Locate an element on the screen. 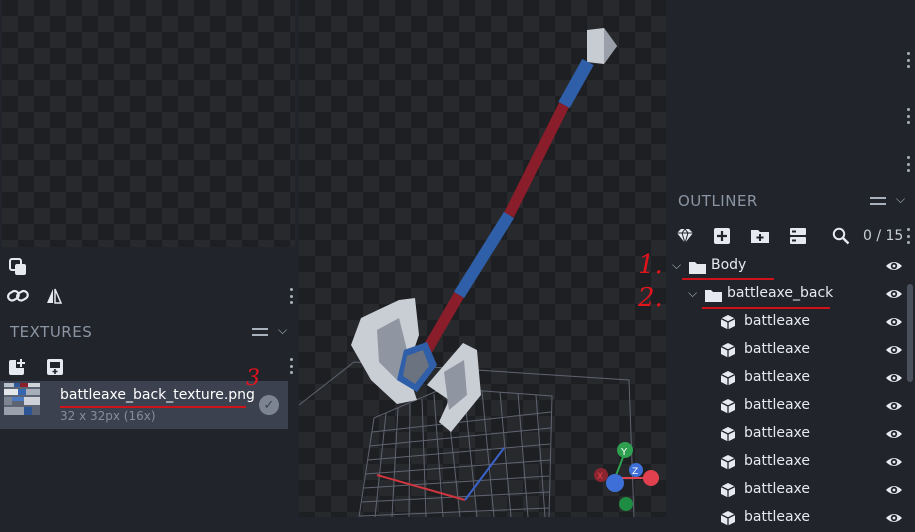  selection-count: 0 / 15 is located at coordinates (883, 236).